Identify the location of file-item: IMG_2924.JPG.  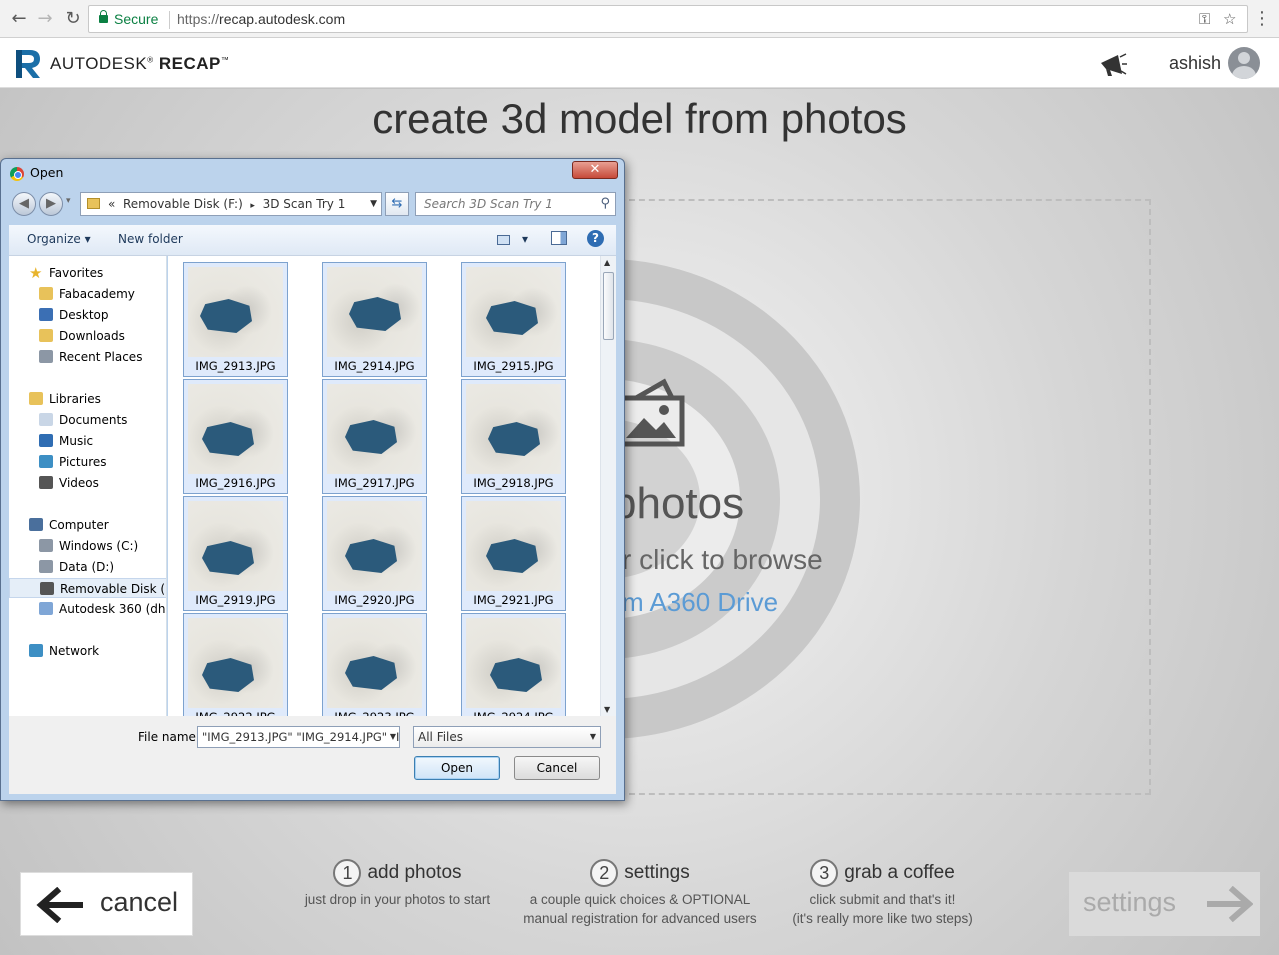
(513, 664).